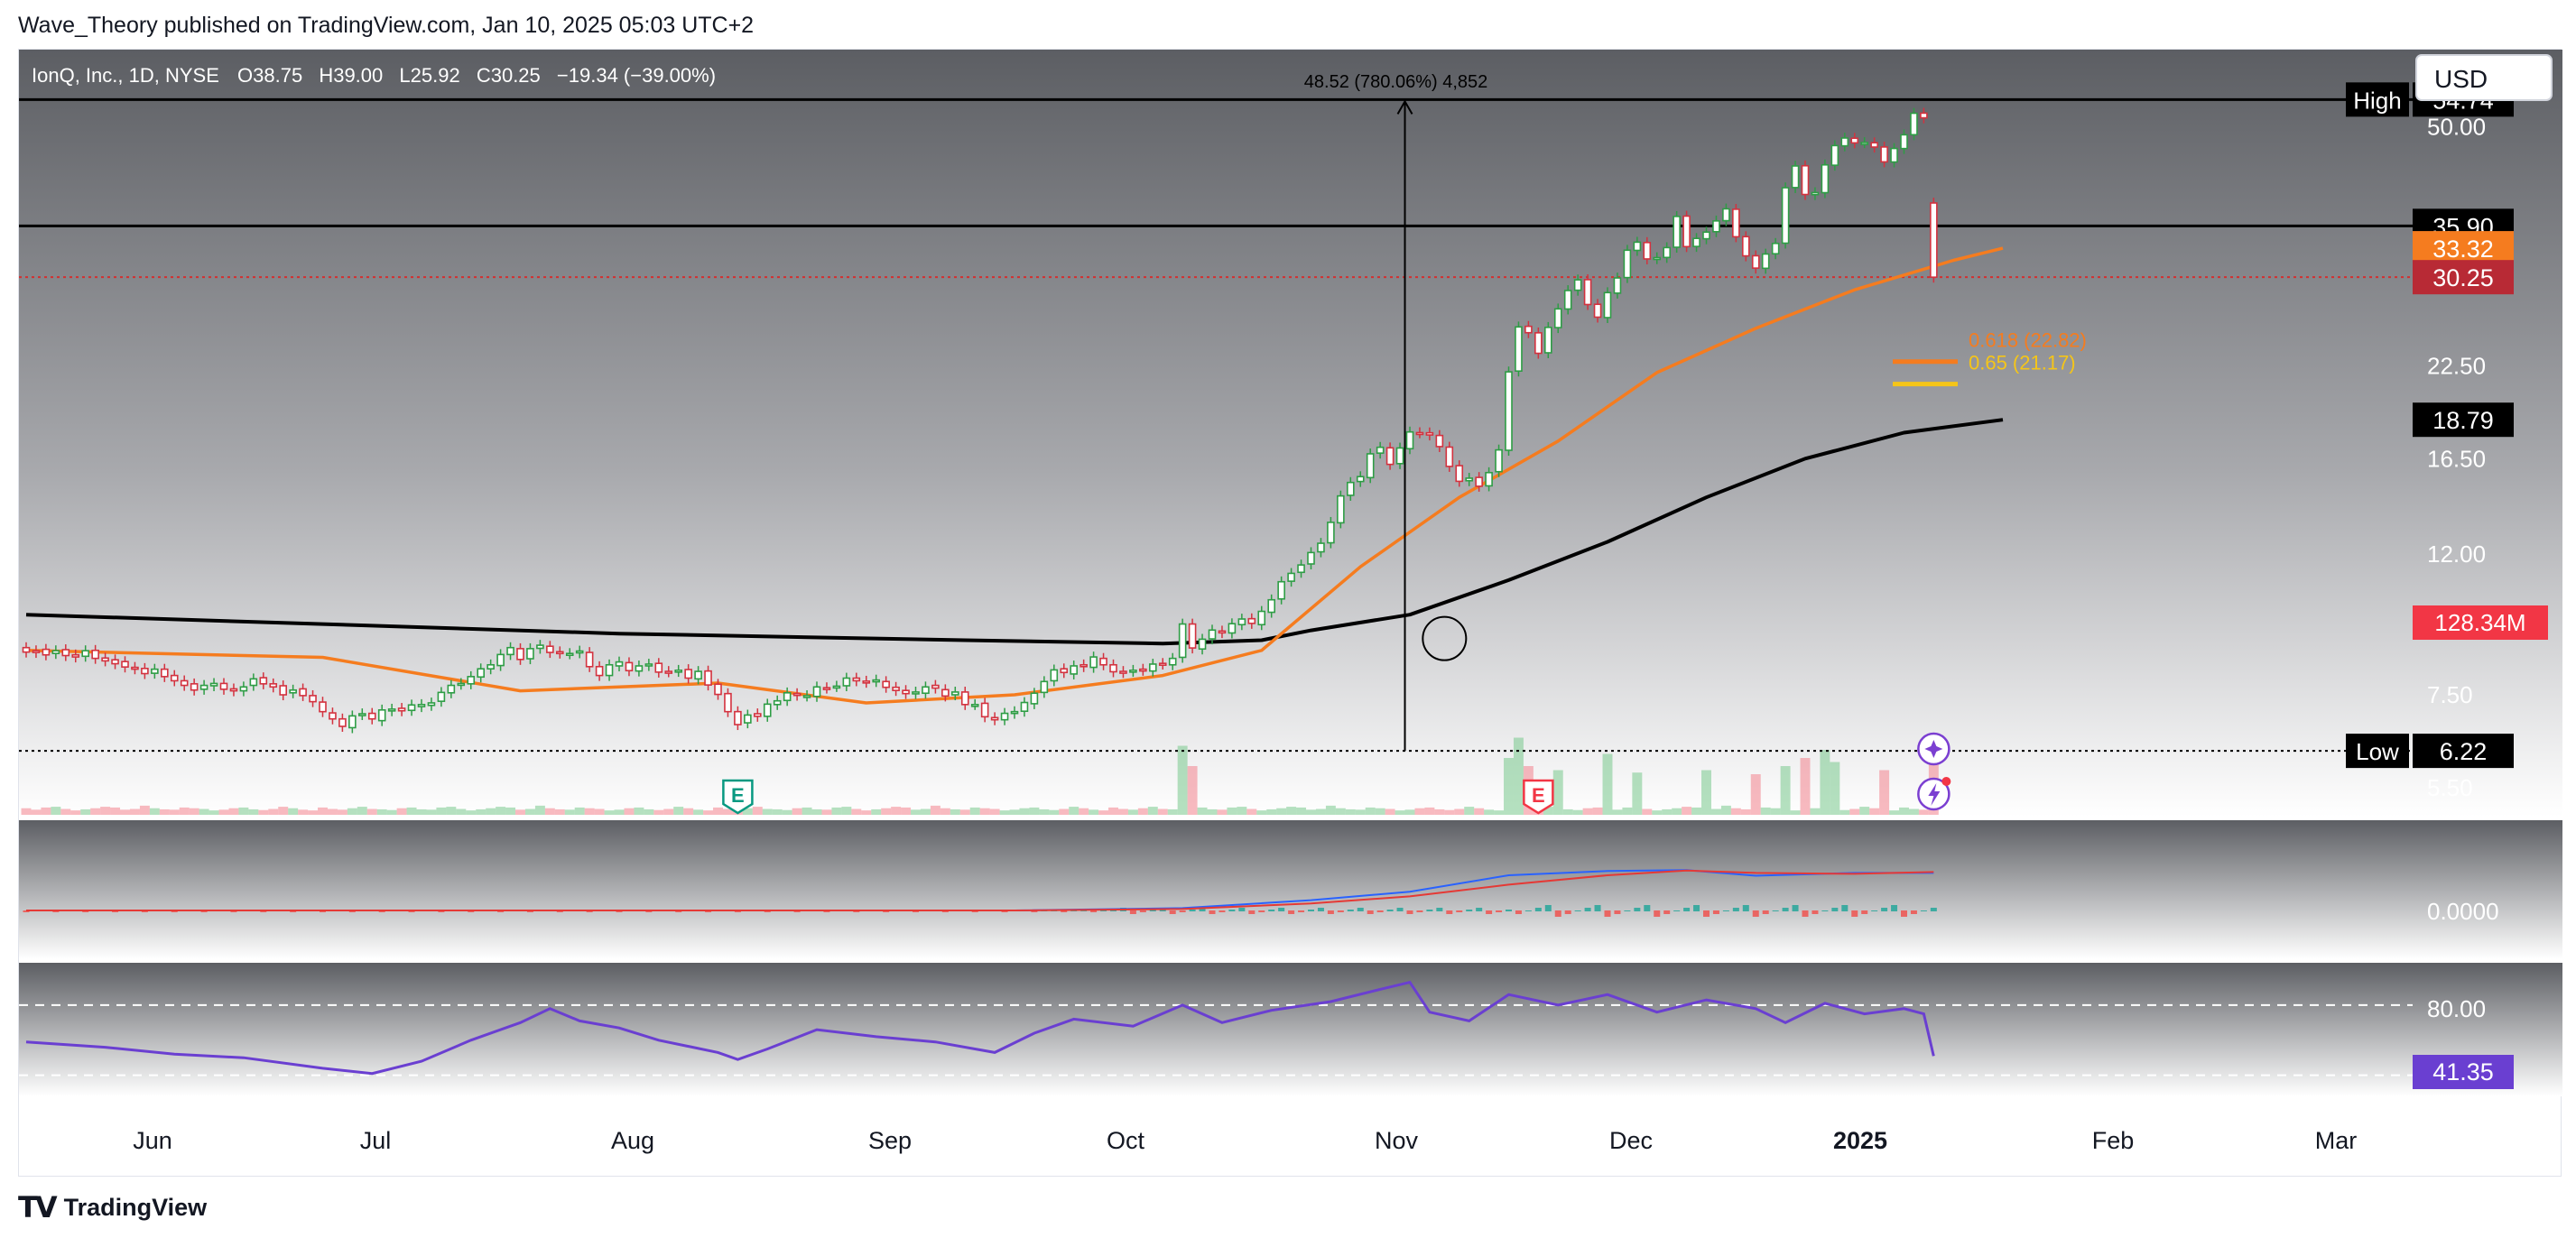 The image size is (2576, 1238). Describe the element at coordinates (112, 1207) in the screenshot. I see `footer-brand: TV TradingView` at that location.